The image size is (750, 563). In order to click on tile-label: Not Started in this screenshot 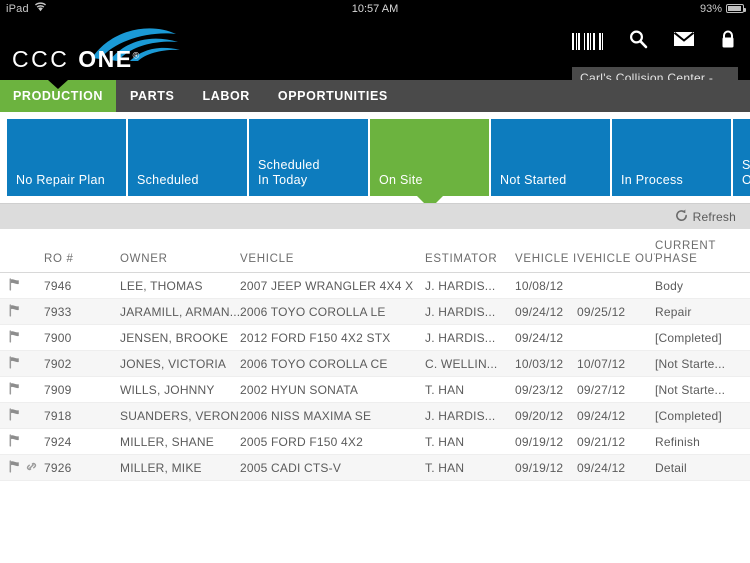, I will do `click(533, 180)`.